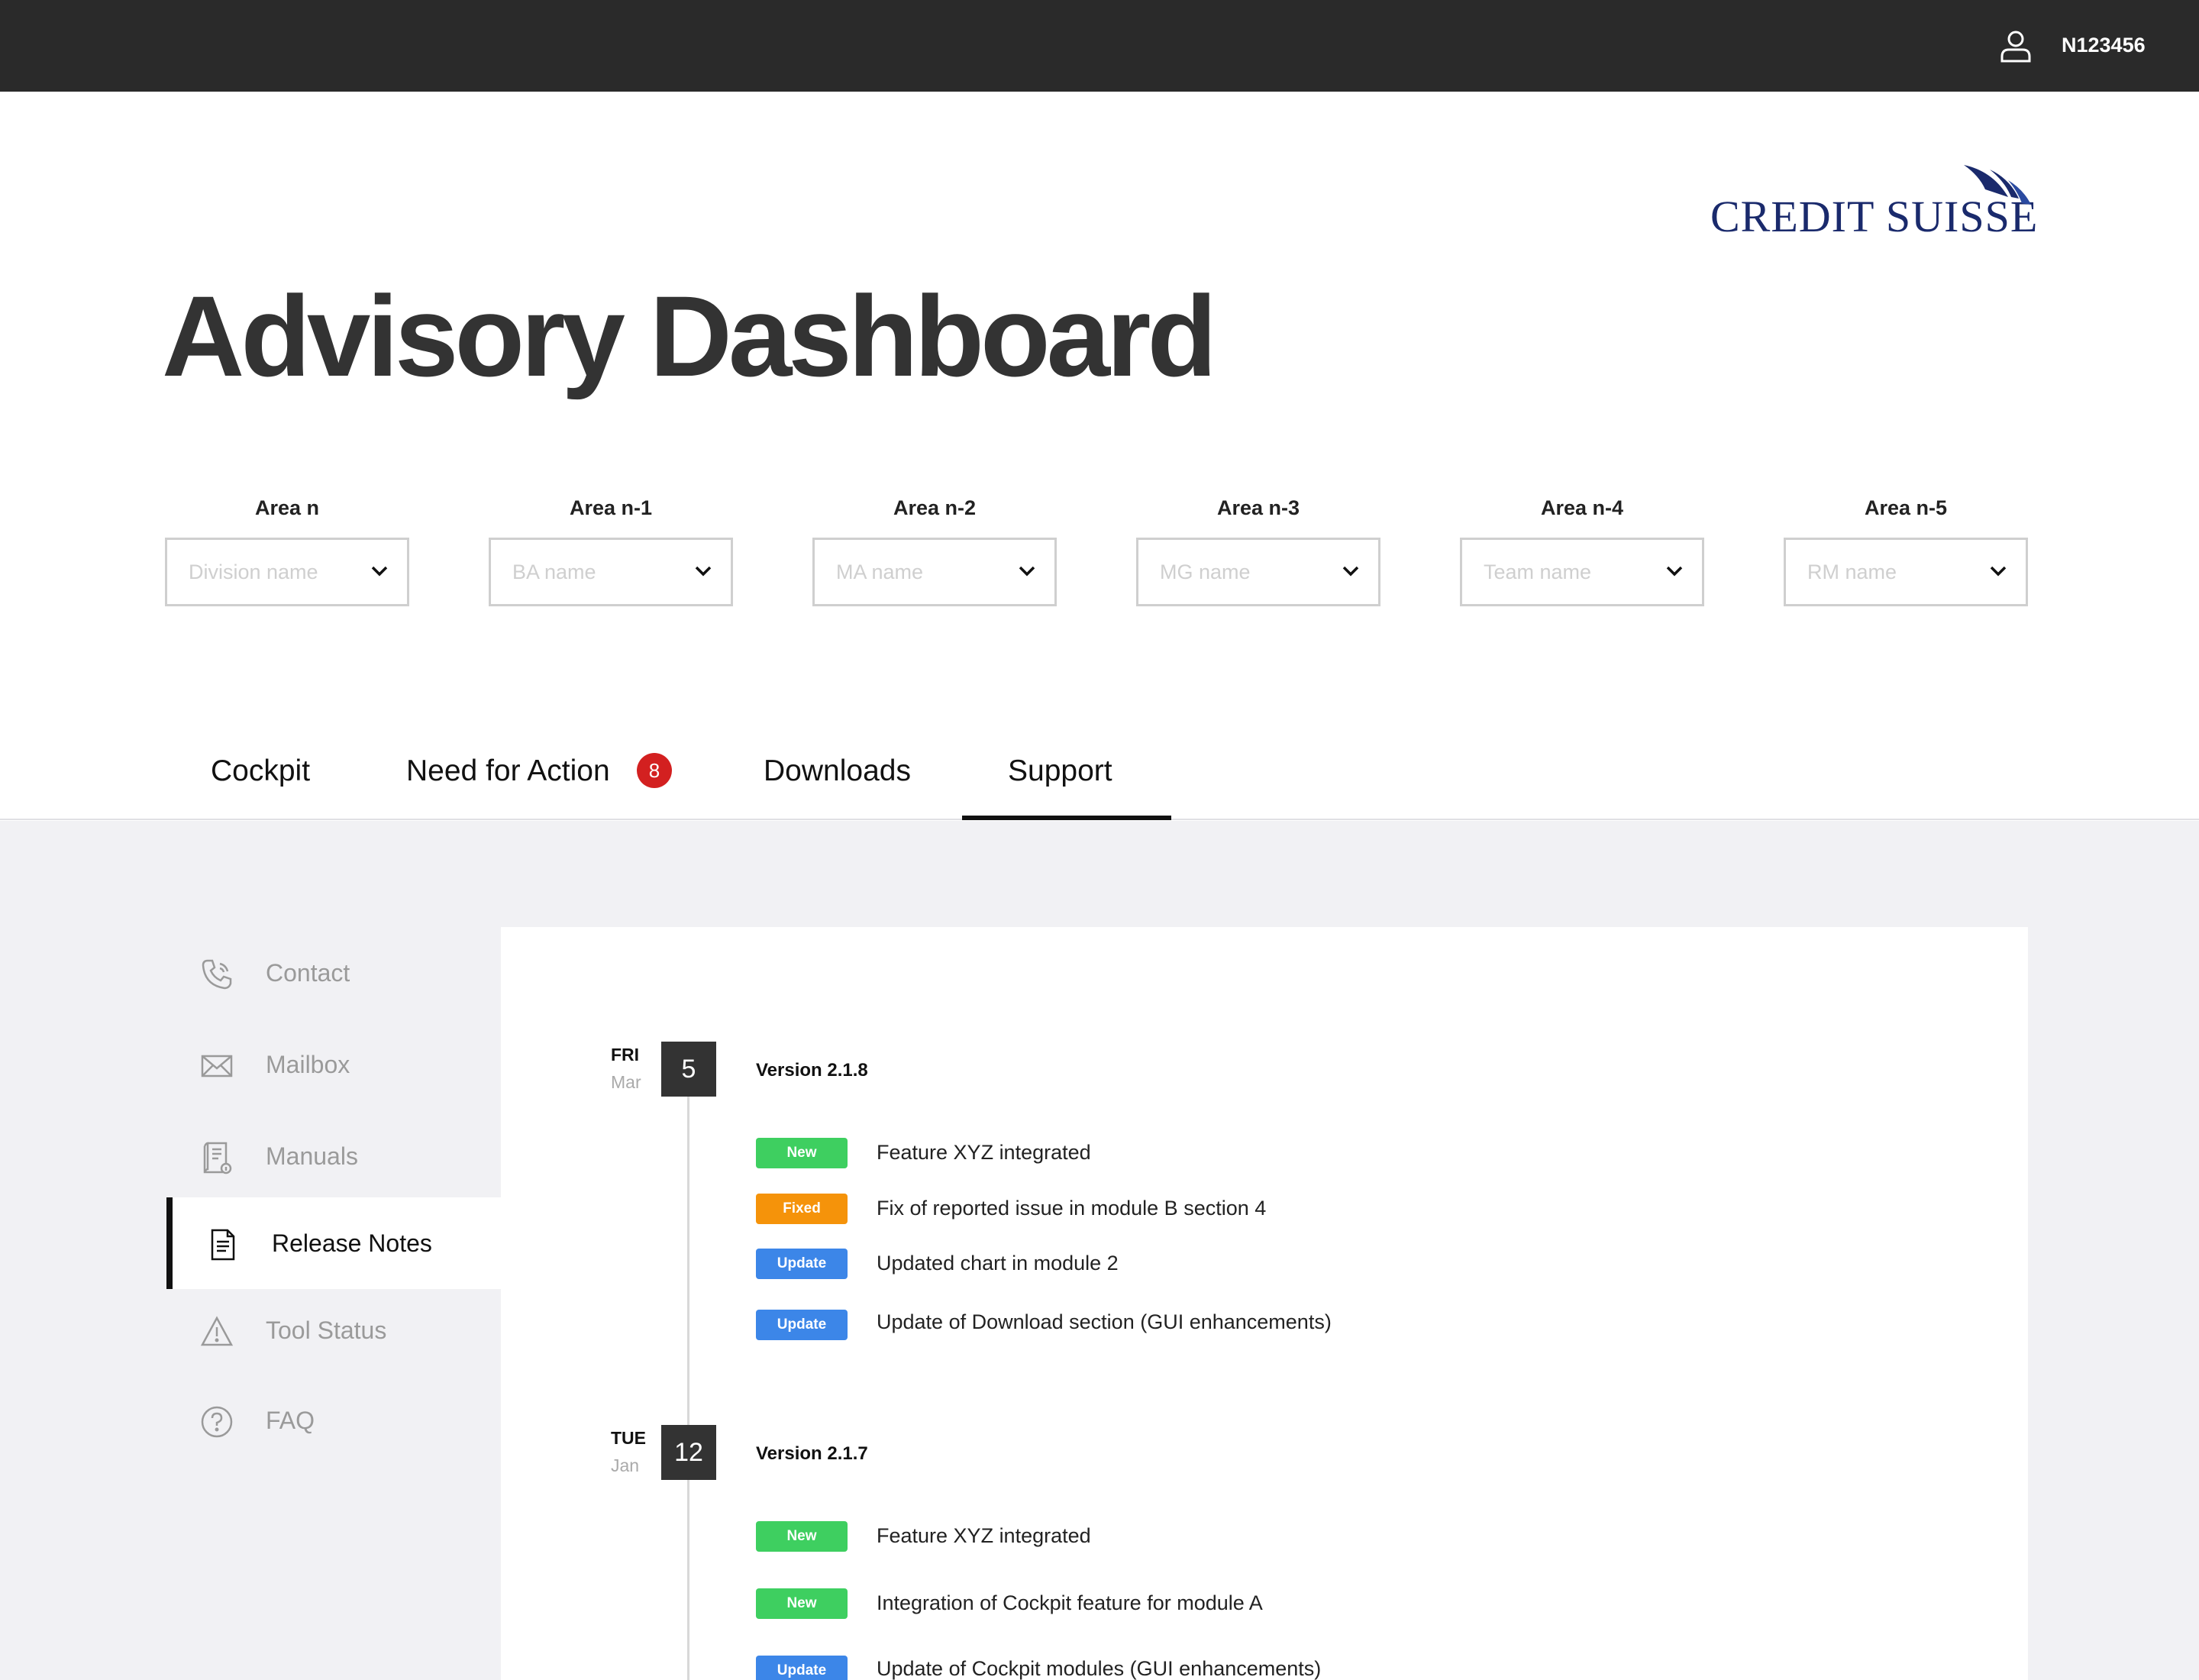  I want to click on sidebar-item-contact: Contact, so click(333, 973).